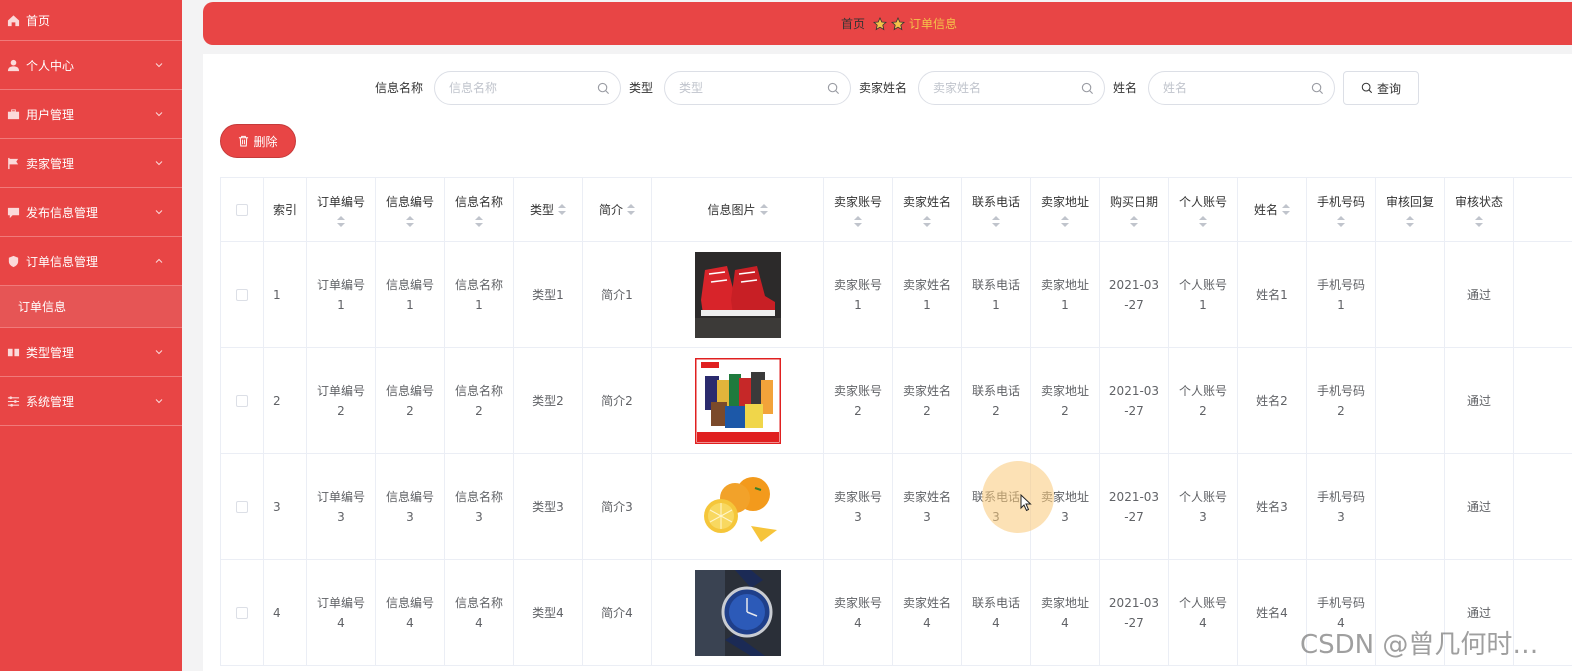 The height and width of the screenshot is (671, 1572). I want to click on sidebar-item-user-management: 用户管理, so click(91, 114).